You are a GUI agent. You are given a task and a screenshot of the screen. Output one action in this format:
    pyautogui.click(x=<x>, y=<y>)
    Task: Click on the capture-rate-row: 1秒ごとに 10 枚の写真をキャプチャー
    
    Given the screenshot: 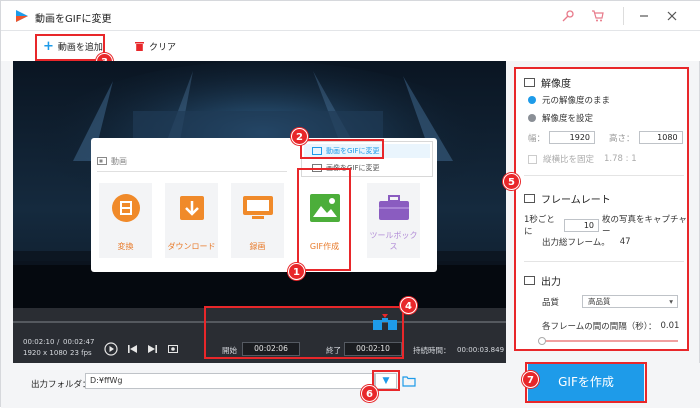 What is the action you would take?
    pyautogui.click(x=605, y=225)
    